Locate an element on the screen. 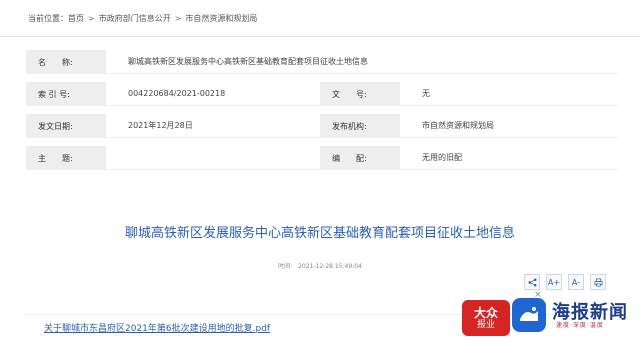  subject-value is located at coordinates (213, 158).